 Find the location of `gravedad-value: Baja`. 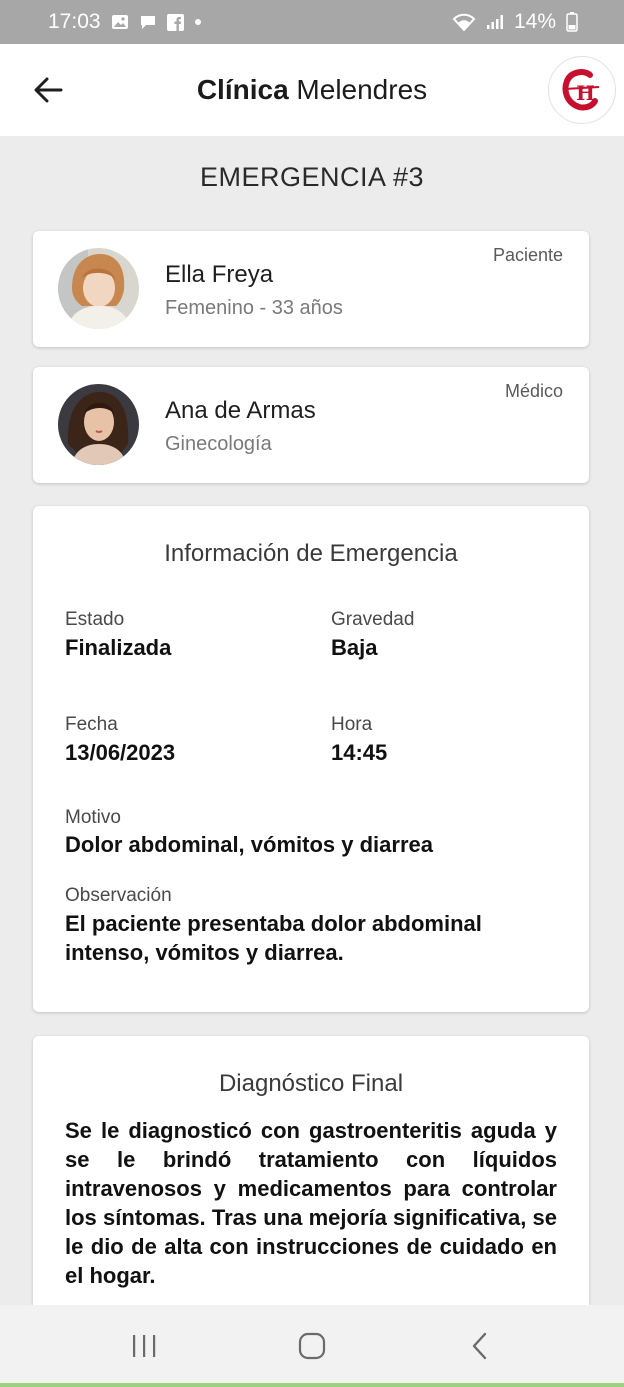

gravedad-value: Baja is located at coordinates (354, 647).